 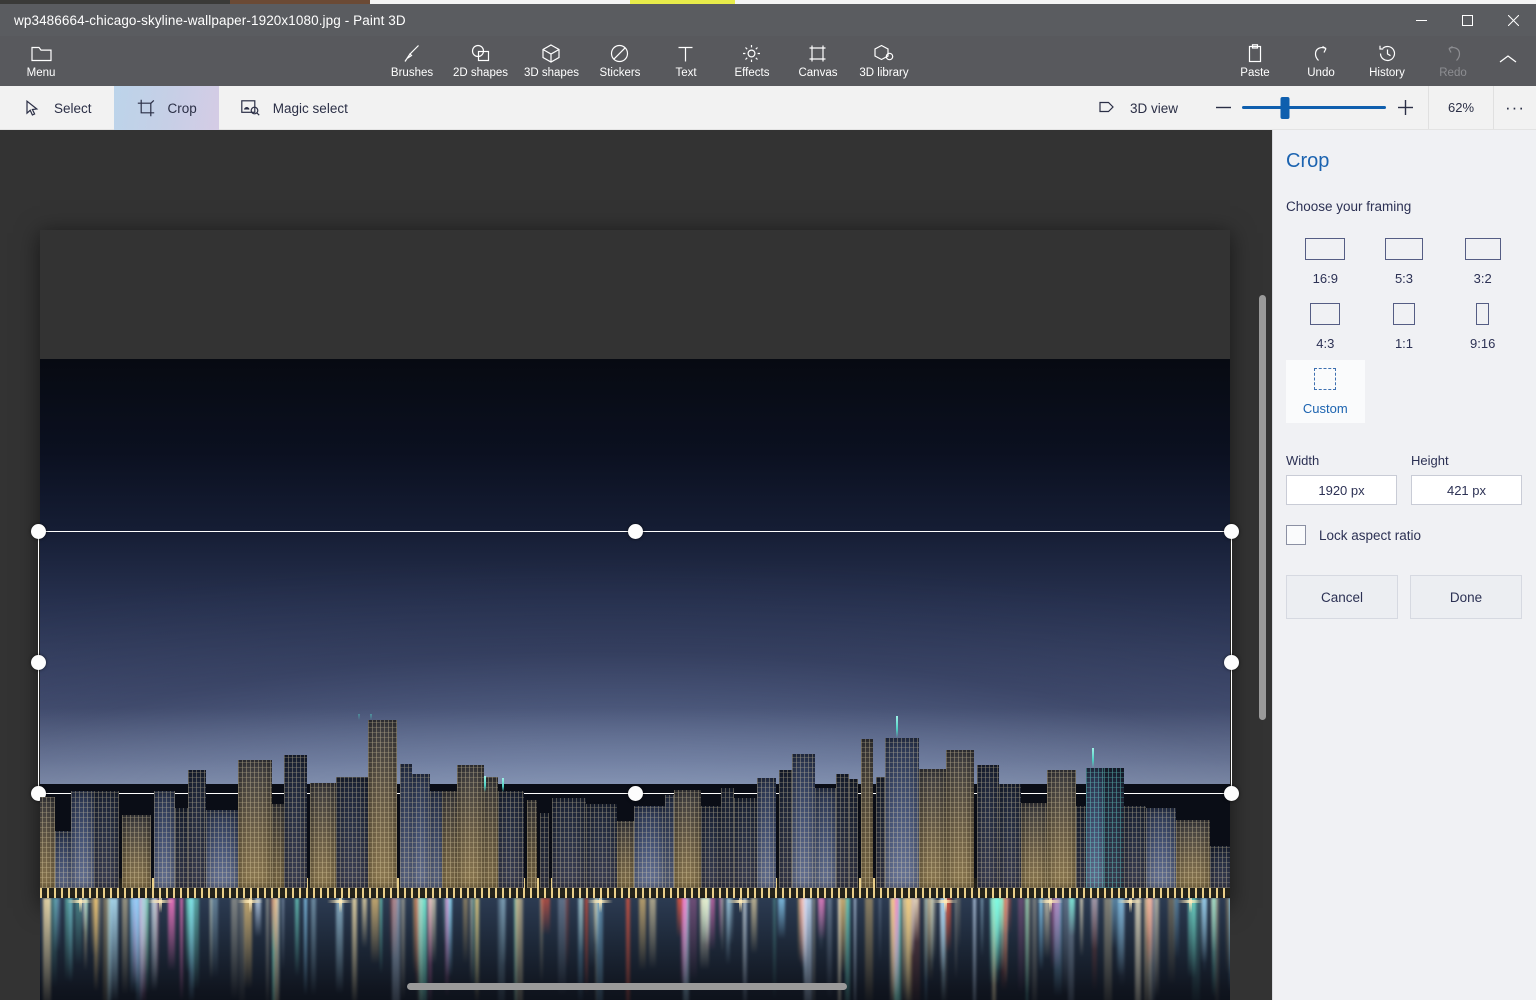 I want to click on clipboard-icon, so click(x=1255, y=54).